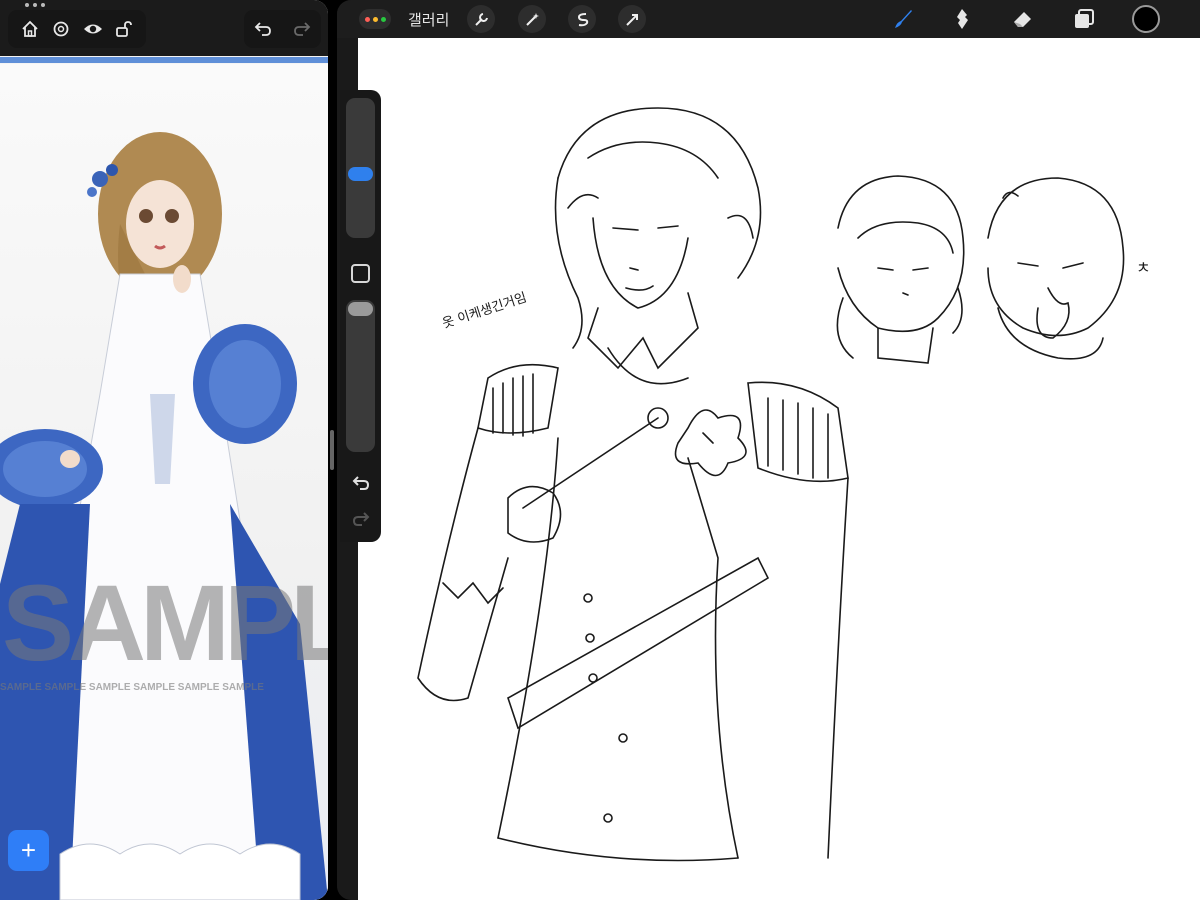 Image resolution: width=1200 pixels, height=900 pixels. I want to click on home-icon, so click(30, 29).